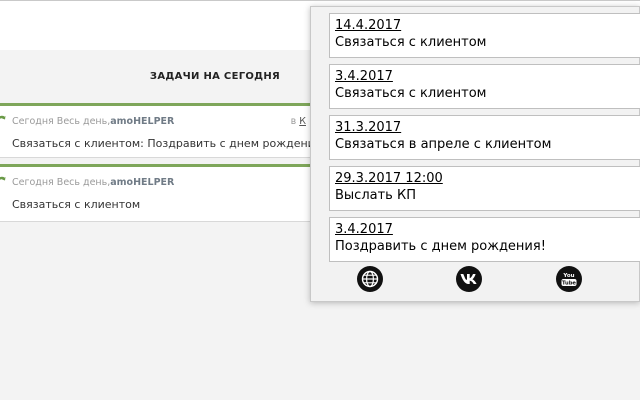 The image size is (640, 400). I want to click on youtube-tube-text: Tube, so click(569, 284).